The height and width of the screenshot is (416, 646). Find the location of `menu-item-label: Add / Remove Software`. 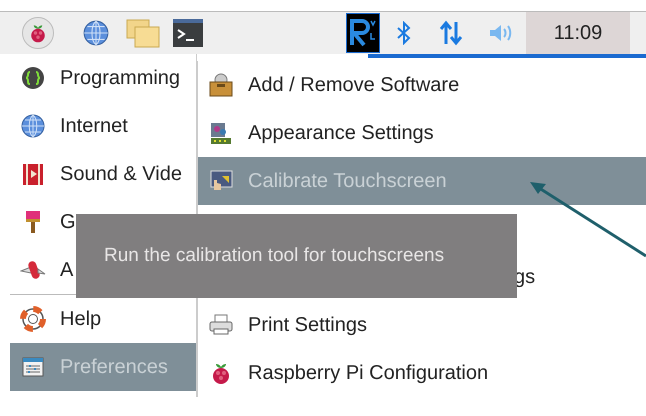

menu-item-label: Add / Remove Software is located at coordinates (354, 85).